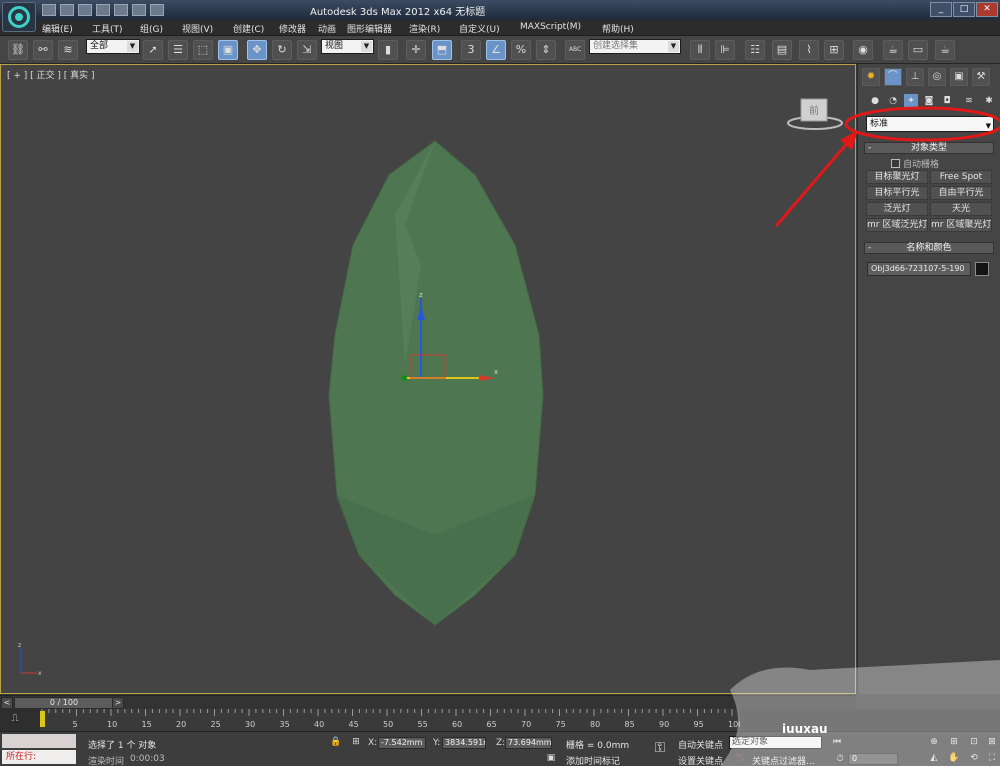  Describe the element at coordinates (369, 28) in the screenshot. I see `menu-graph-editors: 图形编辑器` at that location.